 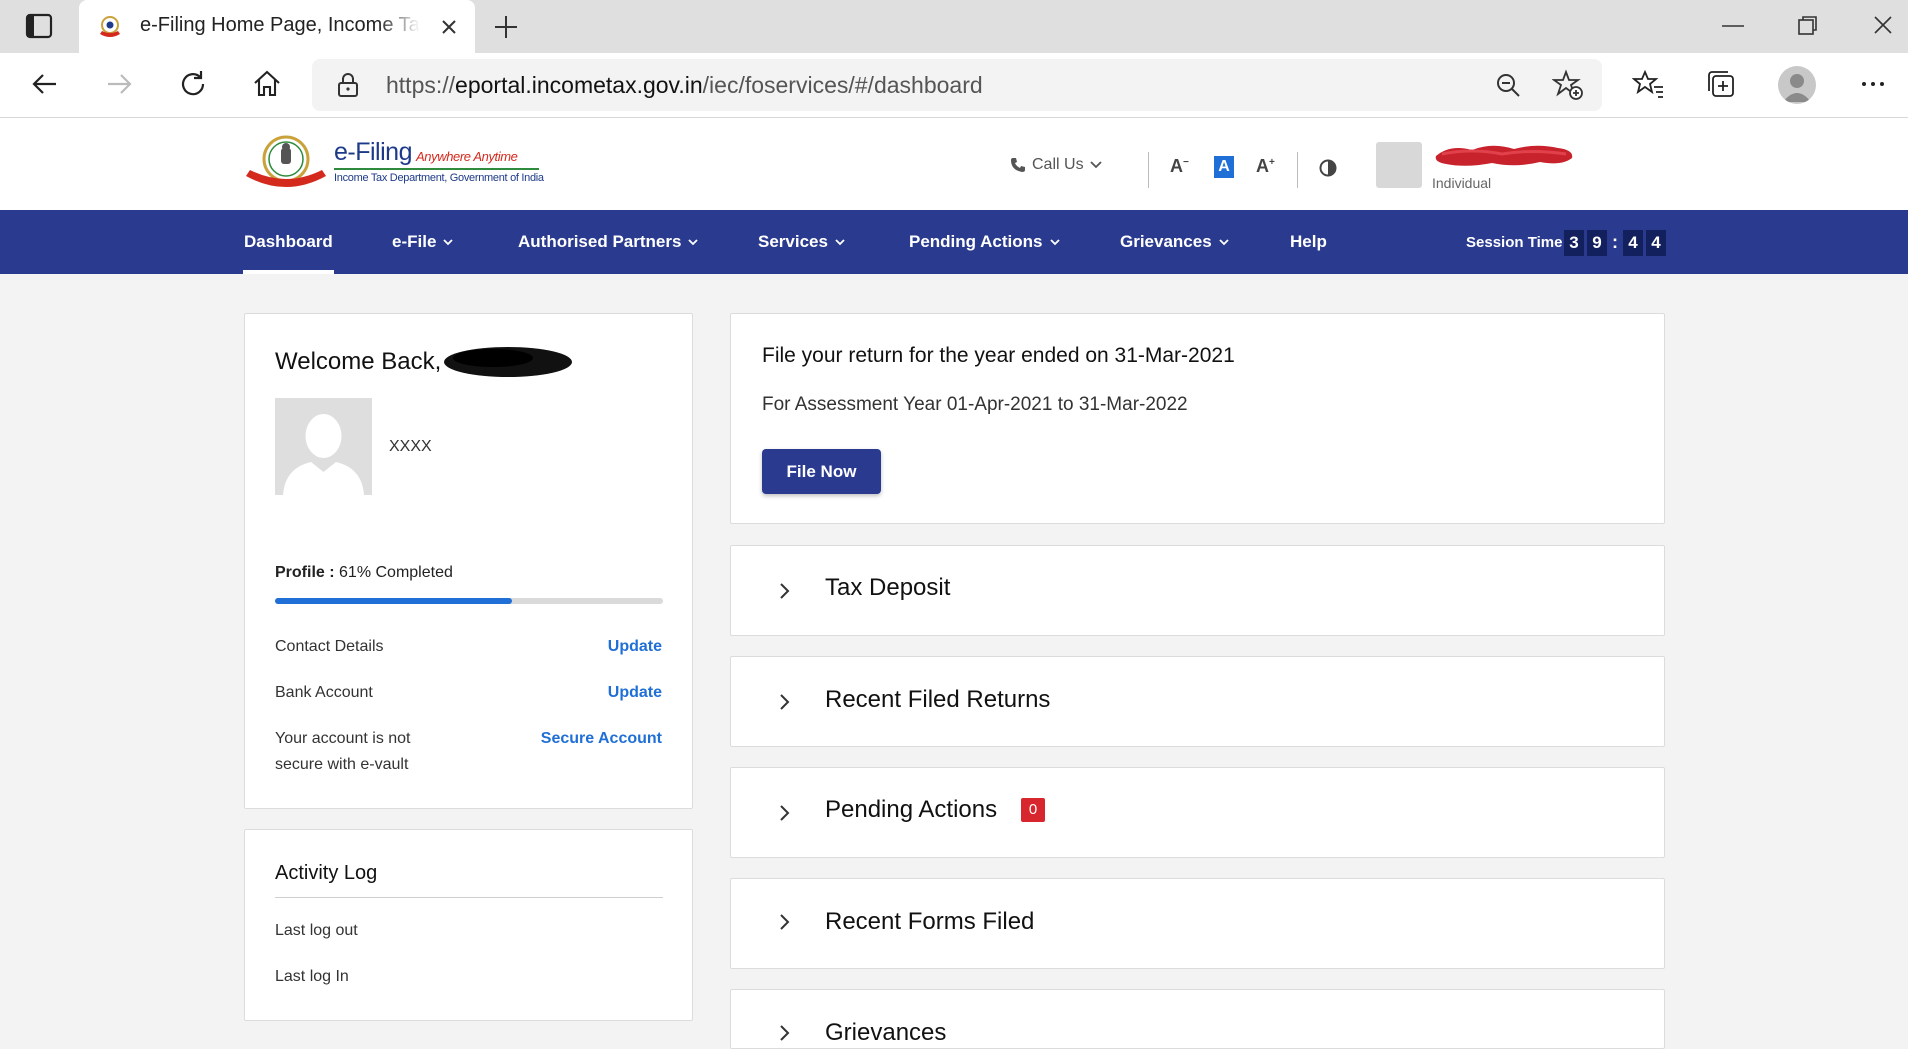 I want to click on secure-account-link: Secure Account, so click(x=601, y=739).